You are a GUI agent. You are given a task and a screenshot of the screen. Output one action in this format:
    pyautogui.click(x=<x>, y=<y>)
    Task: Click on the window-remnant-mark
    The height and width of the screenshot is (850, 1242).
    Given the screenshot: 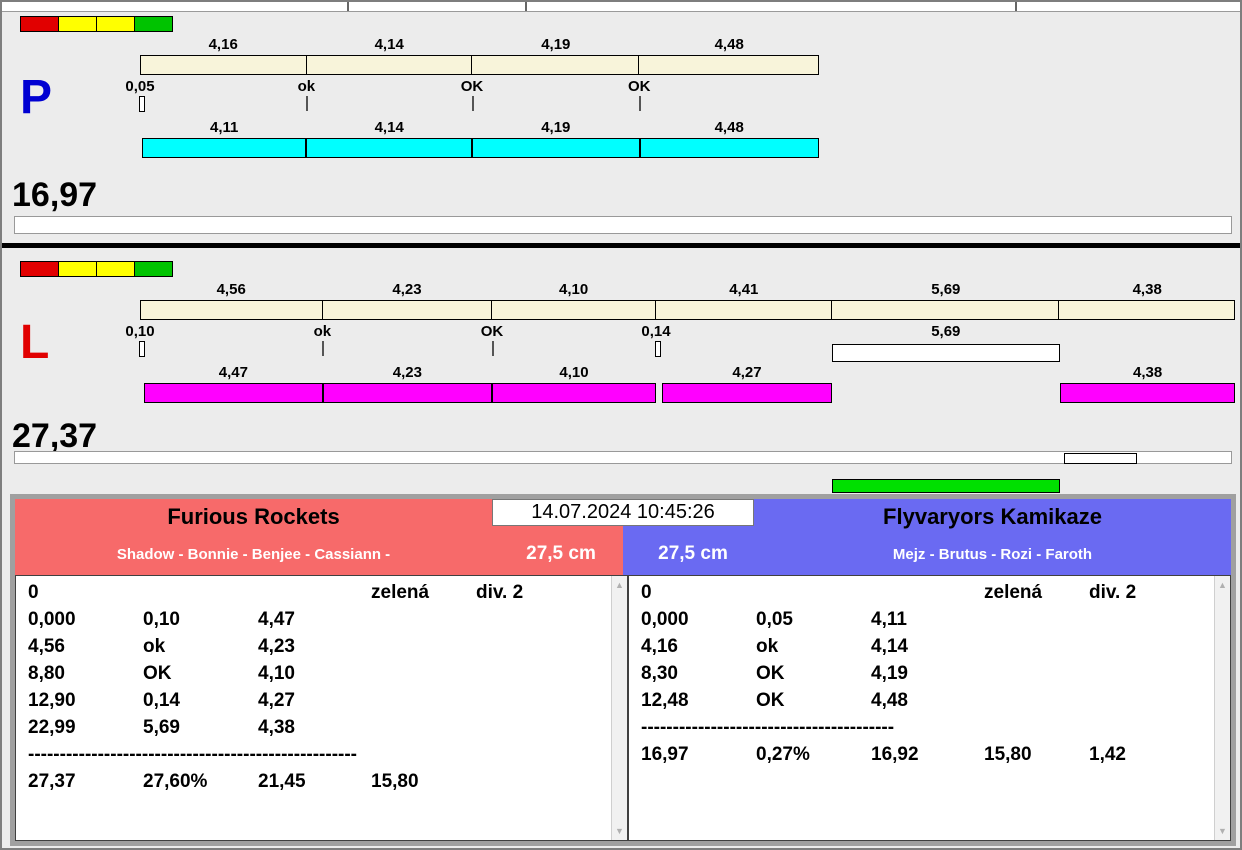 What is the action you would take?
    pyautogui.click(x=348, y=6)
    